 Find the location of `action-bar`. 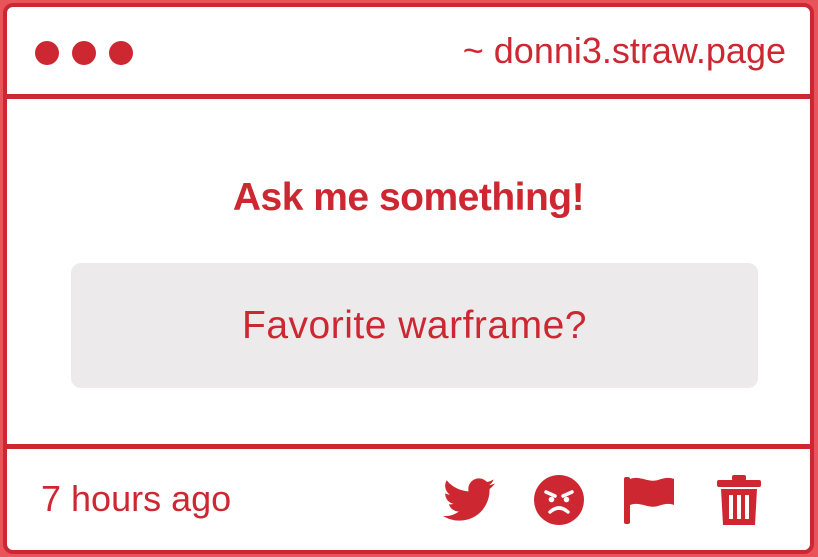

action-bar is located at coordinates (604, 500).